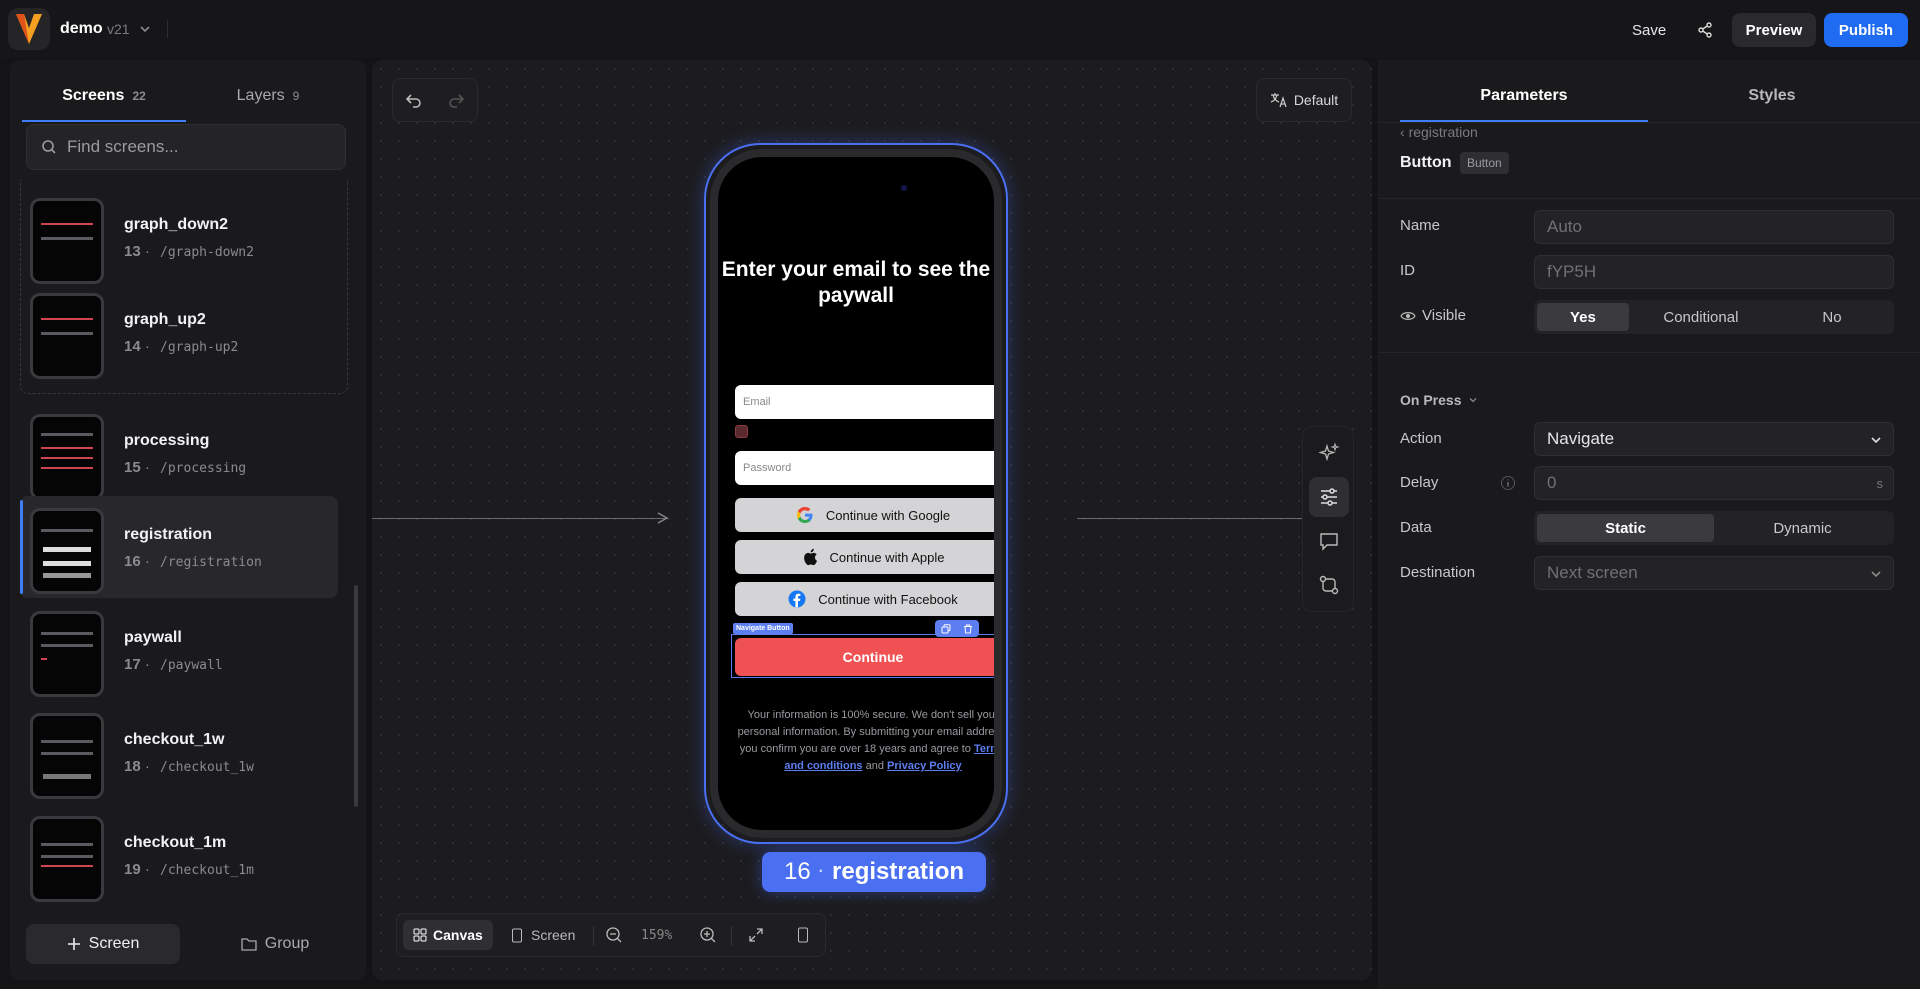 This screenshot has height=989, width=1920. What do you see at coordinates (864, 557) in the screenshot?
I see `preview-apple-button: Continue with Apple` at bounding box center [864, 557].